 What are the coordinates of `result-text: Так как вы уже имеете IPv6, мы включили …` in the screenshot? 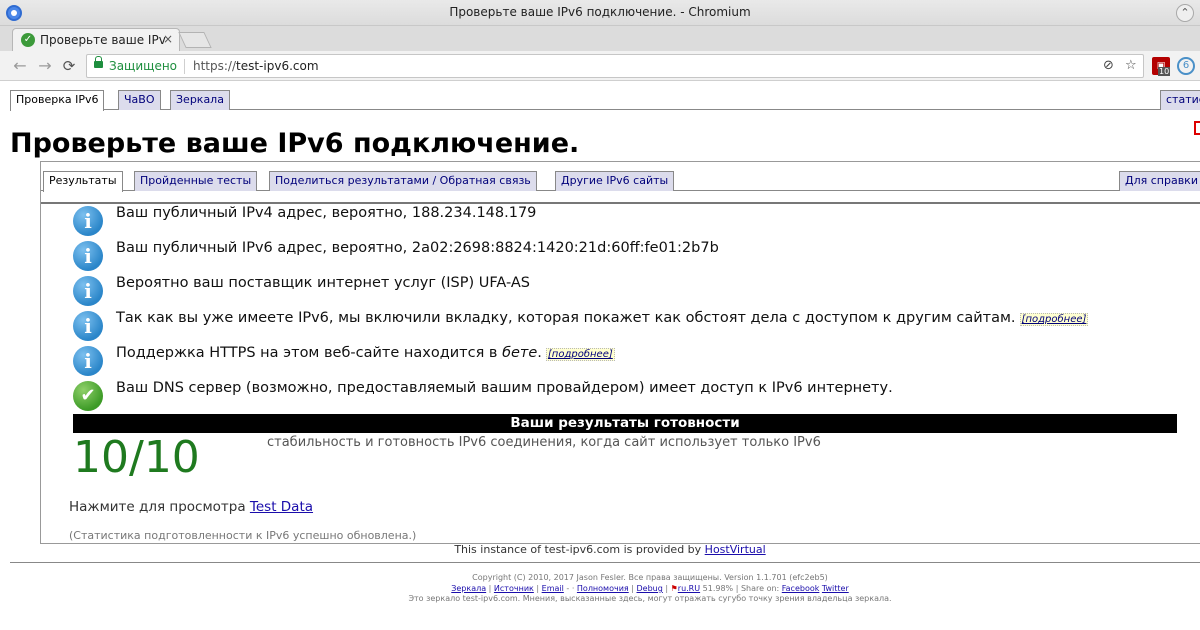 It's located at (602, 318).